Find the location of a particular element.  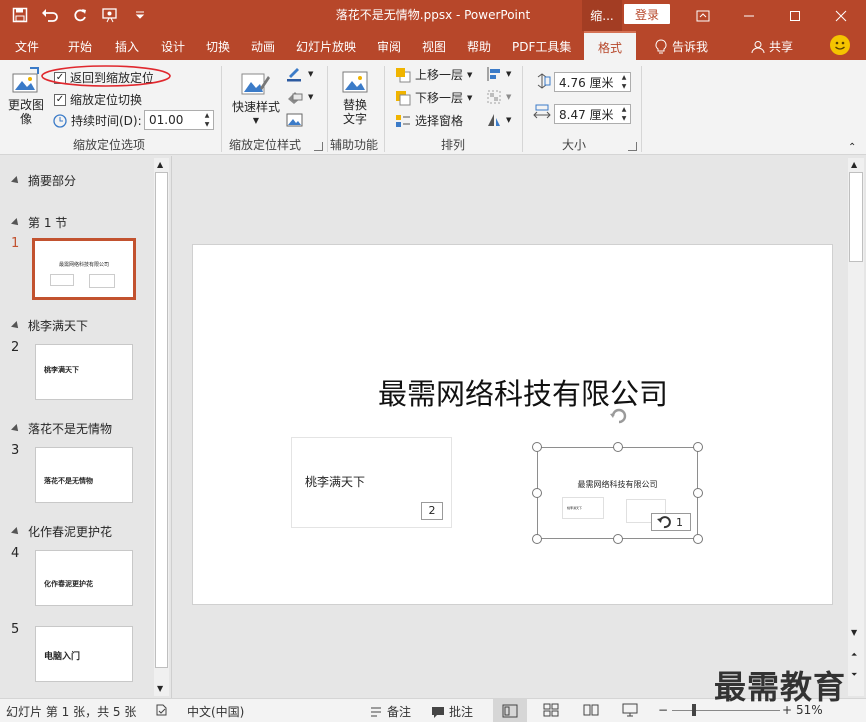

normal-view-button is located at coordinates (510, 710).